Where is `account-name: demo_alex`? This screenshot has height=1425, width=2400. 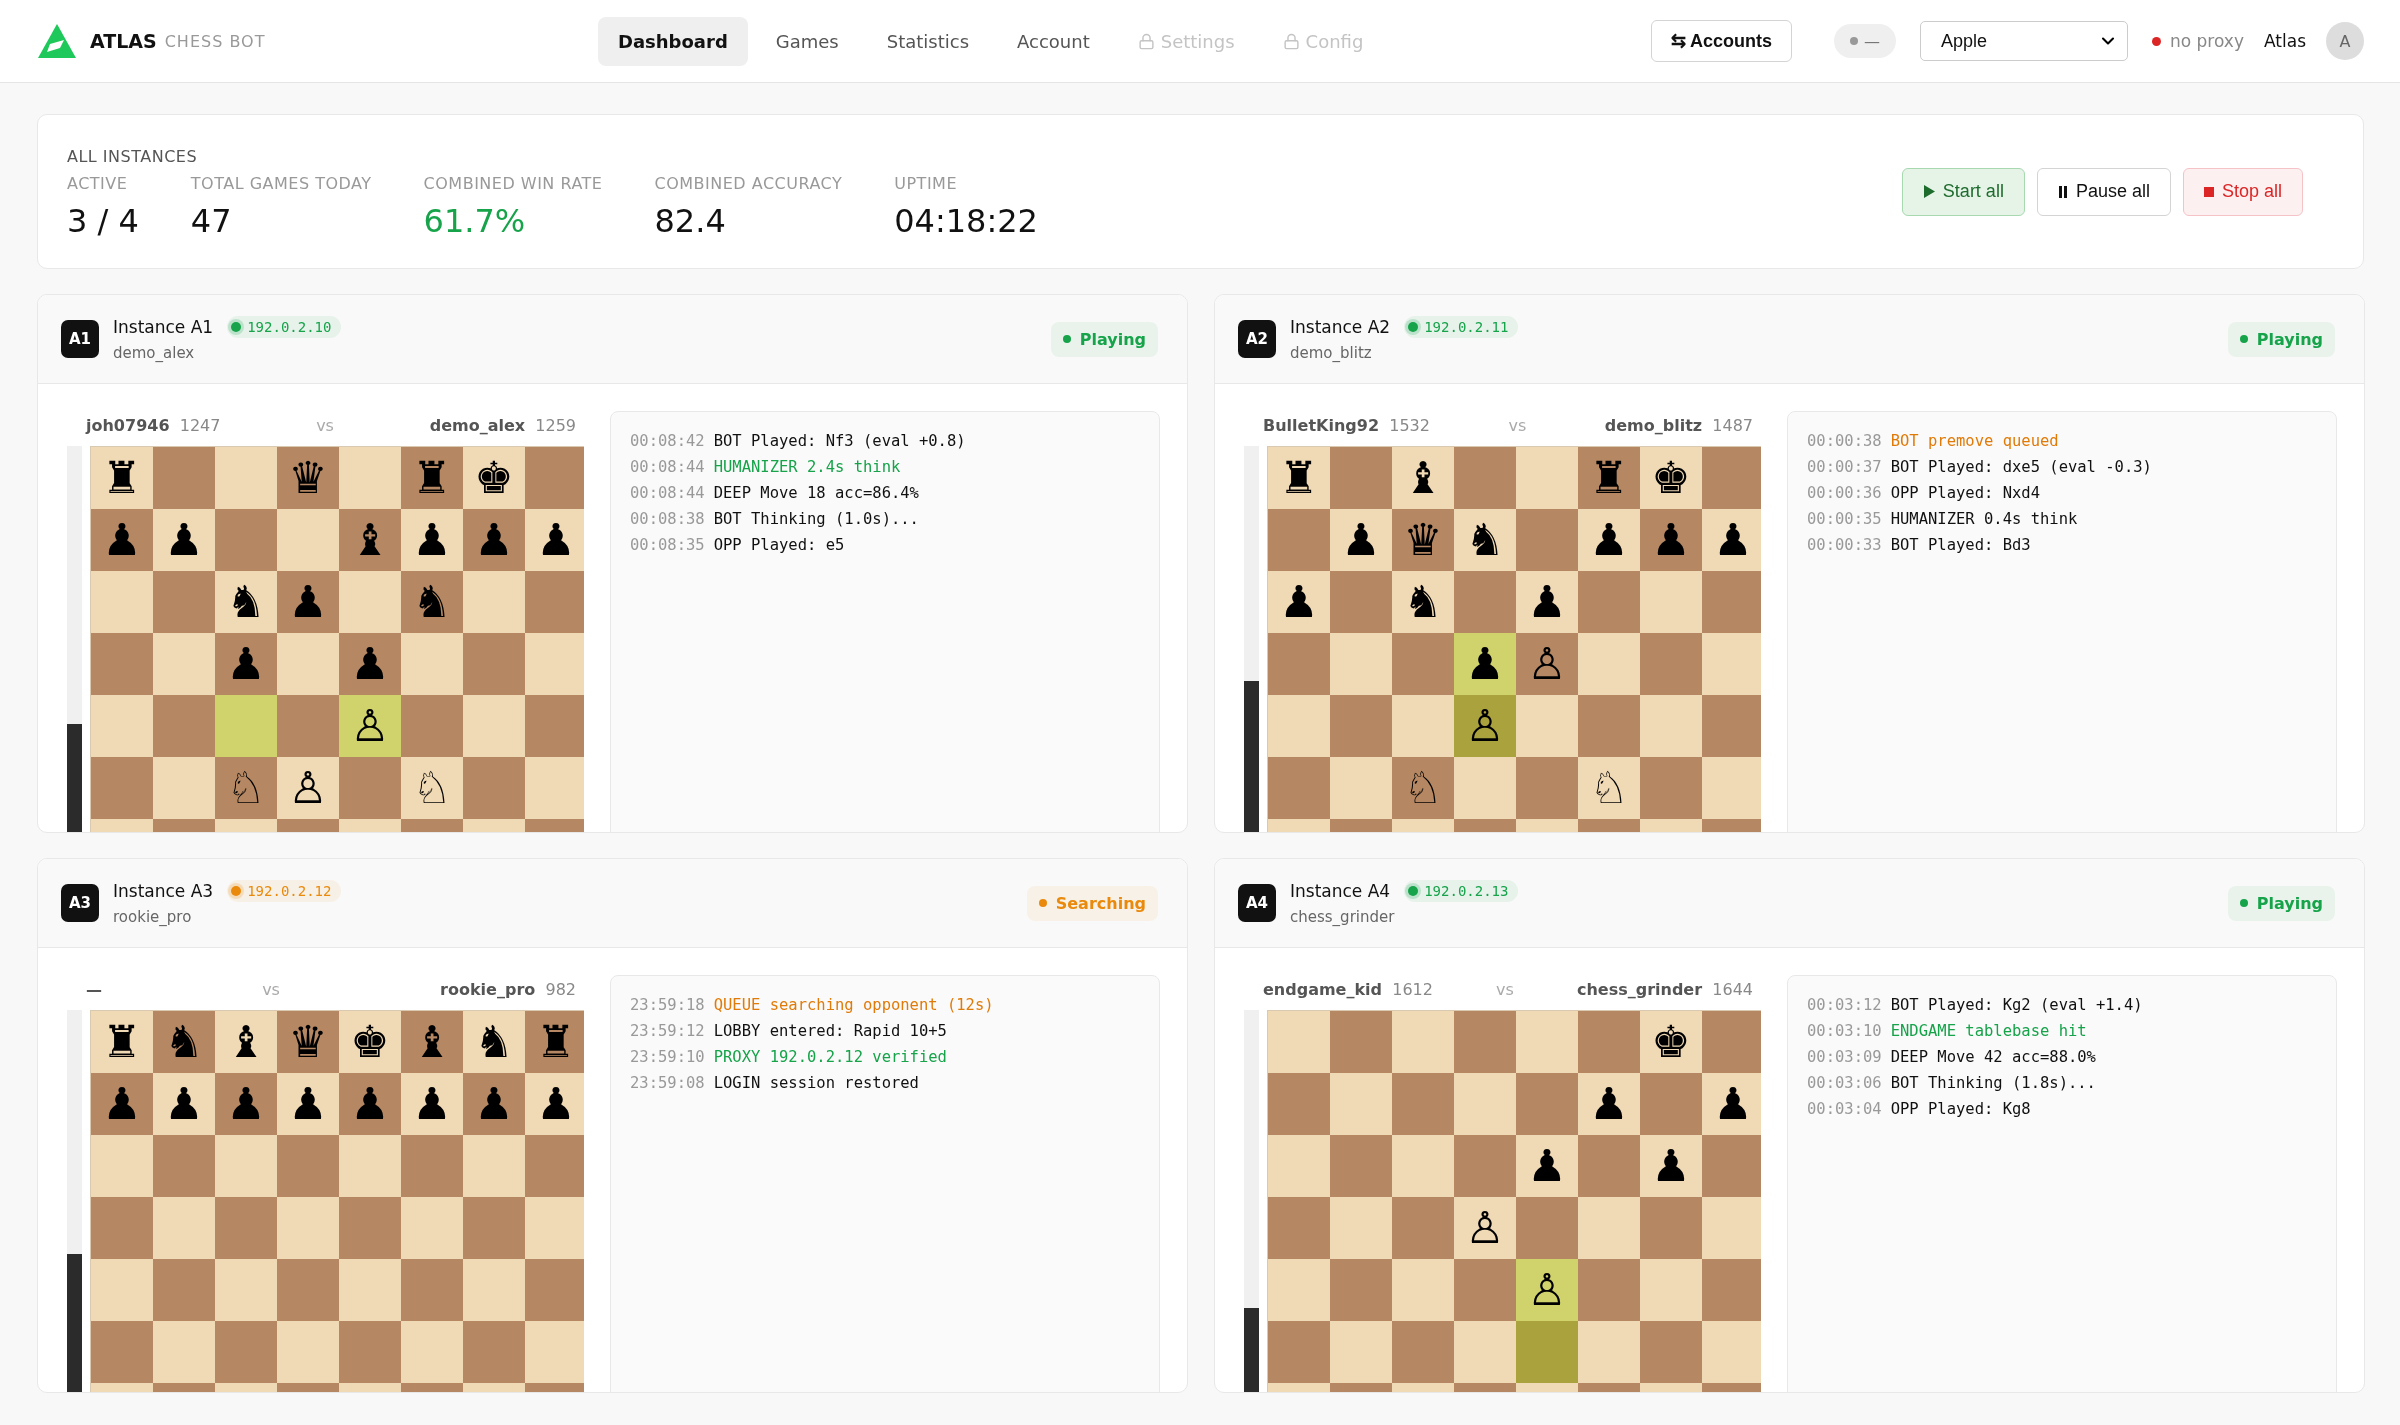 account-name: demo_alex is located at coordinates (154, 353).